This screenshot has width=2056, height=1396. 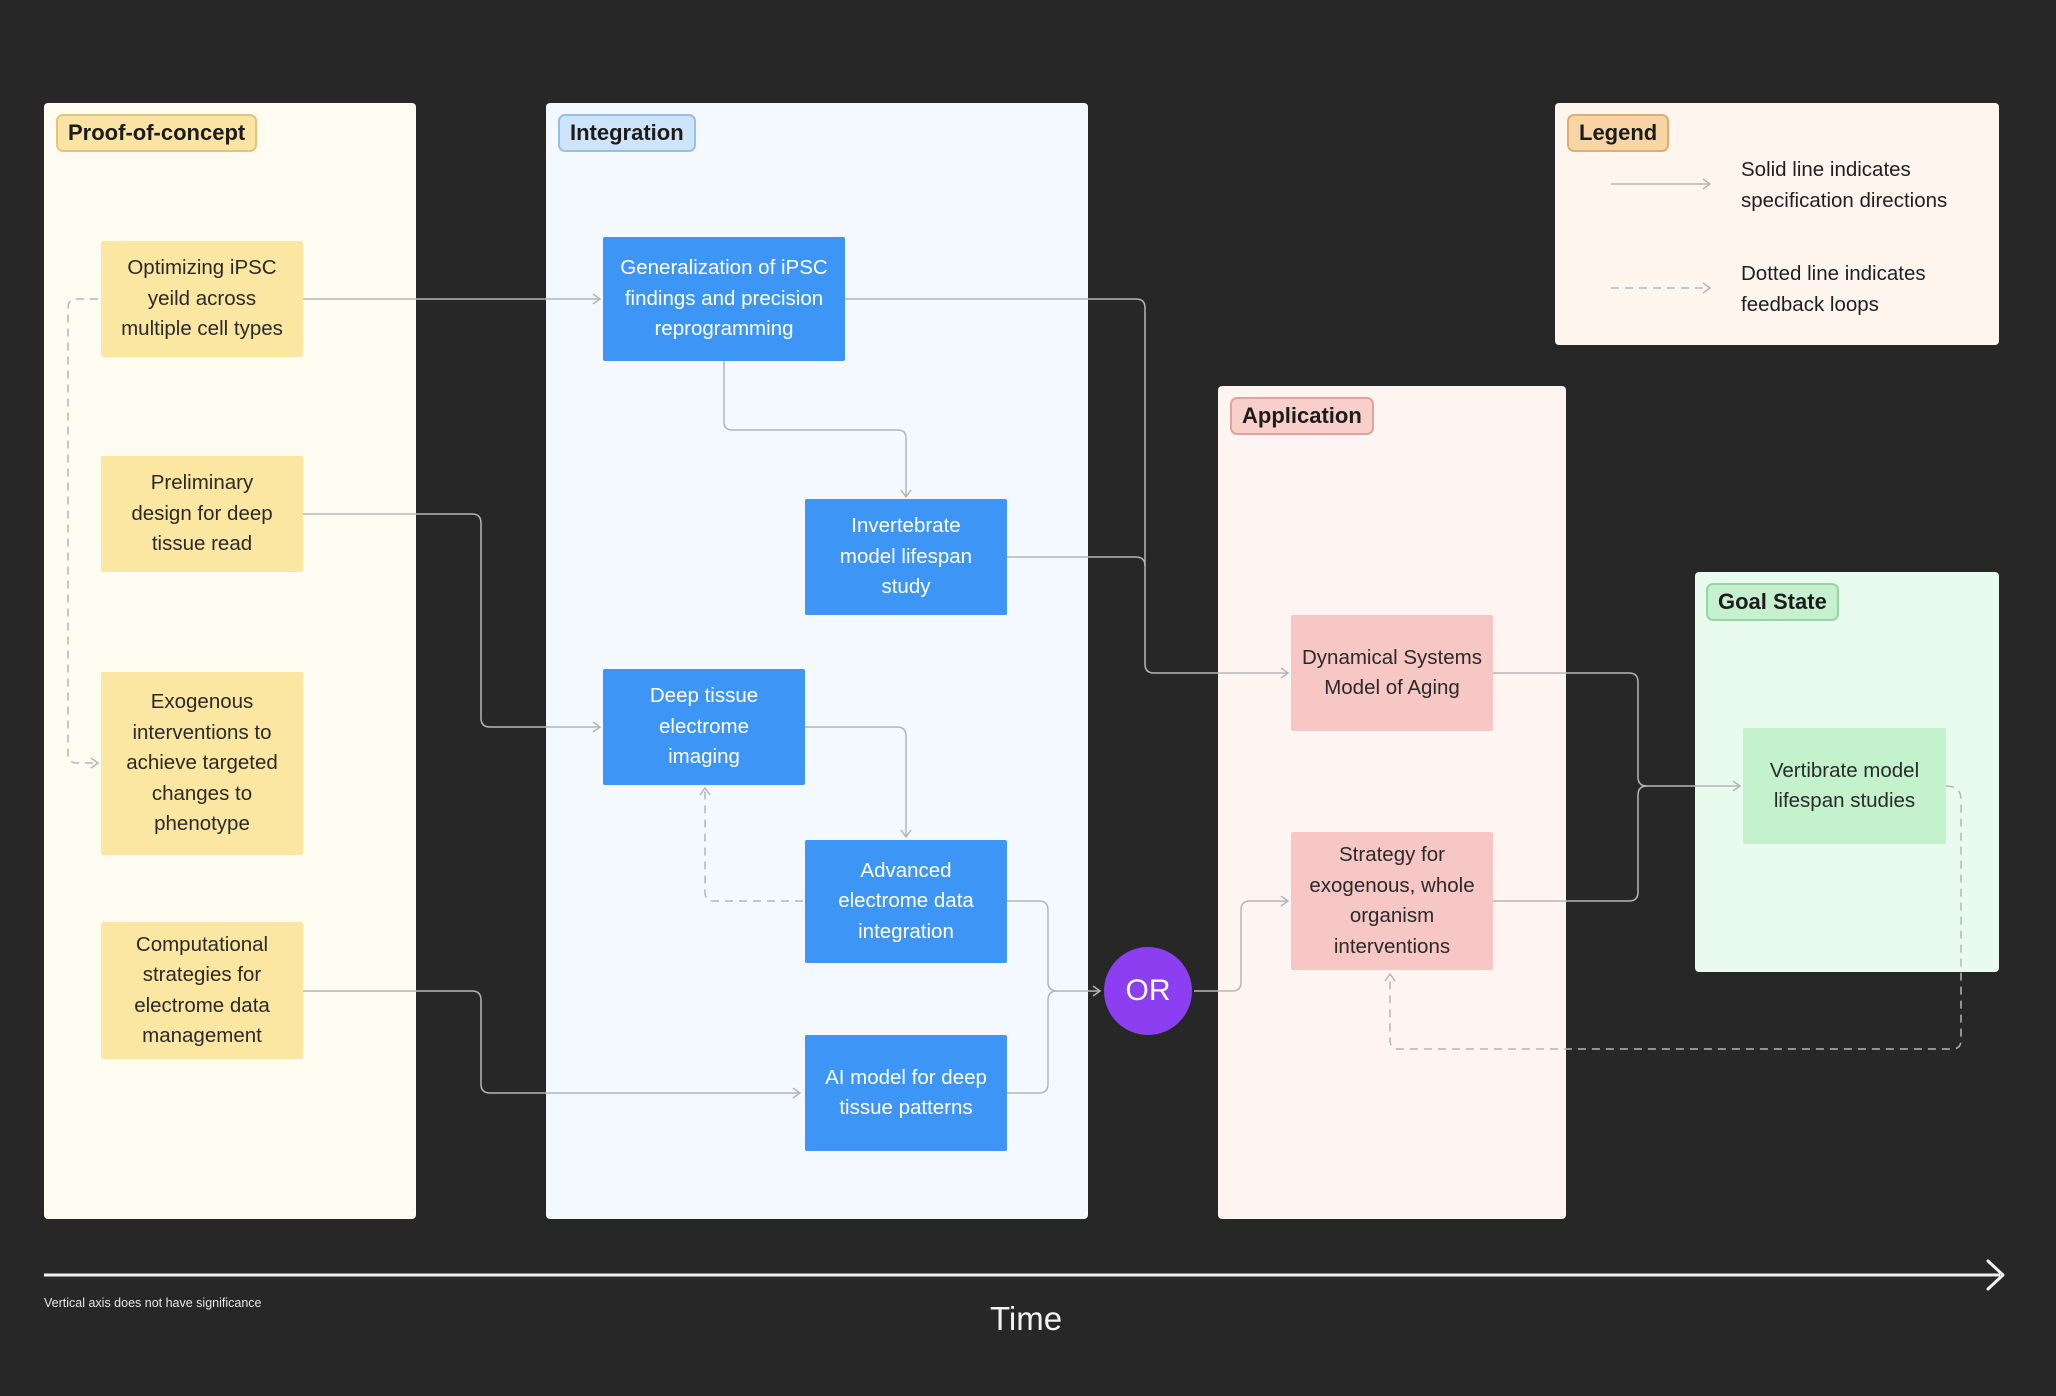 I want to click on node-advanced-integration: Advanced electrome data integration, so click(x=906, y=901).